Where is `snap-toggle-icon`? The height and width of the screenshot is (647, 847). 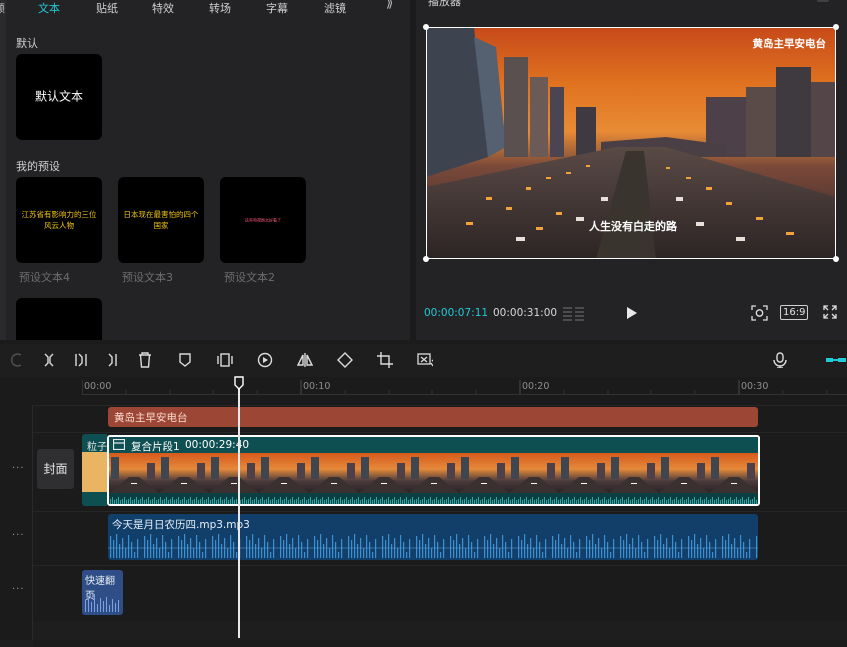
snap-toggle-icon is located at coordinates (836, 360).